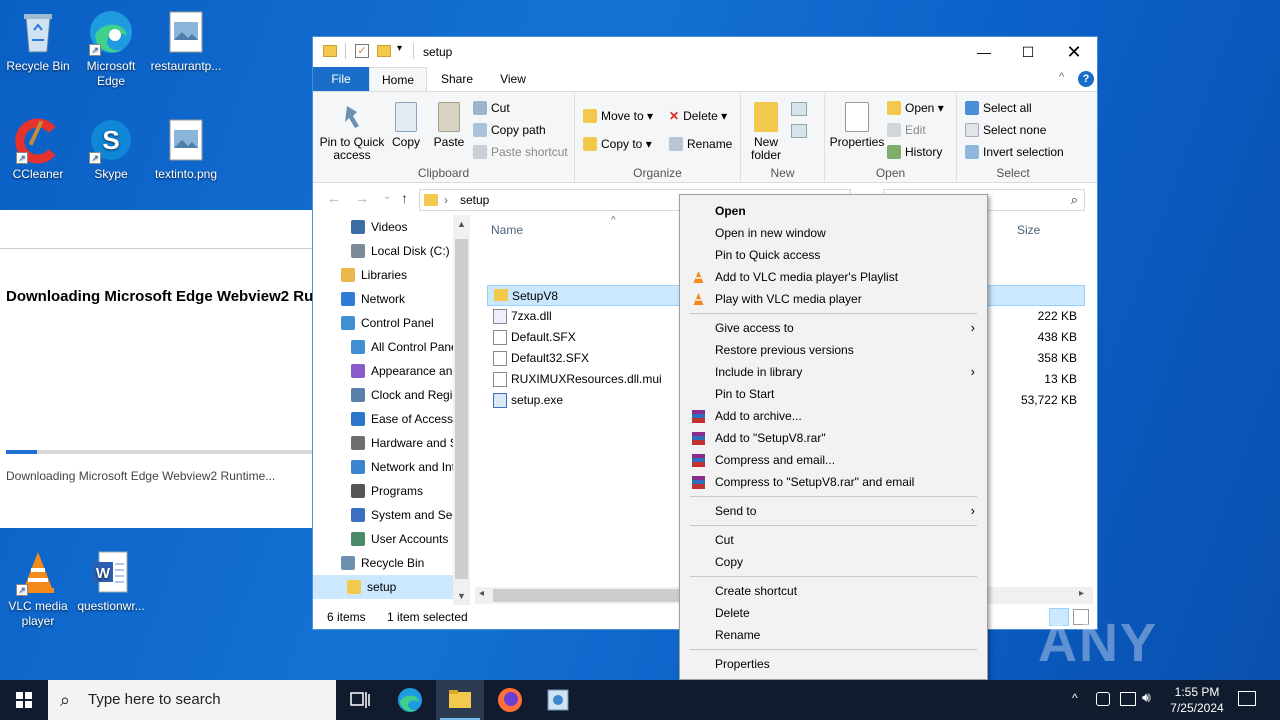 The image size is (1280, 720). What do you see at coordinates (833, 438) in the screenshot?
I see `menu-item: Add to "SetupV8.rar"` at bounding box center [833, 438].